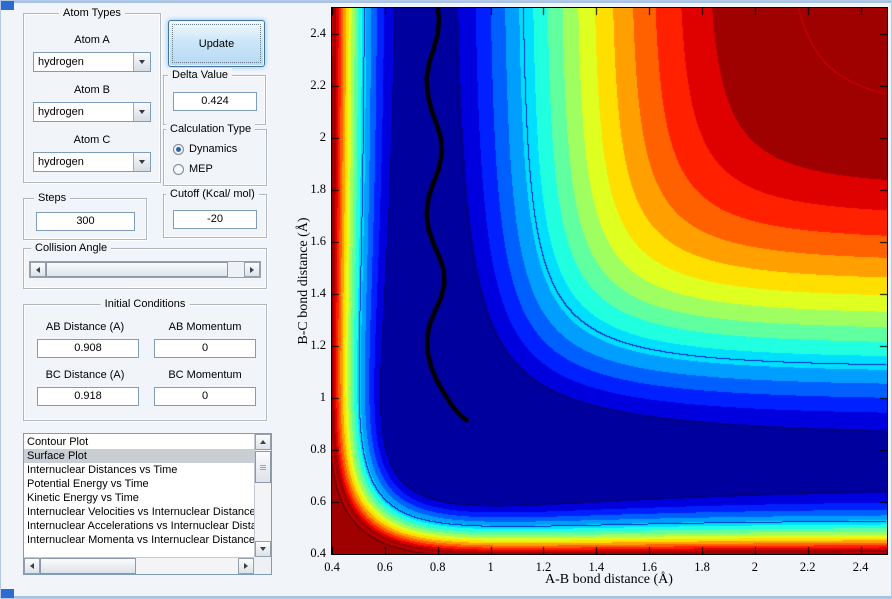 Image resolution: width=892 pixels, height=599 pixels. I want to click on slider-right-button, so click(252, 269).